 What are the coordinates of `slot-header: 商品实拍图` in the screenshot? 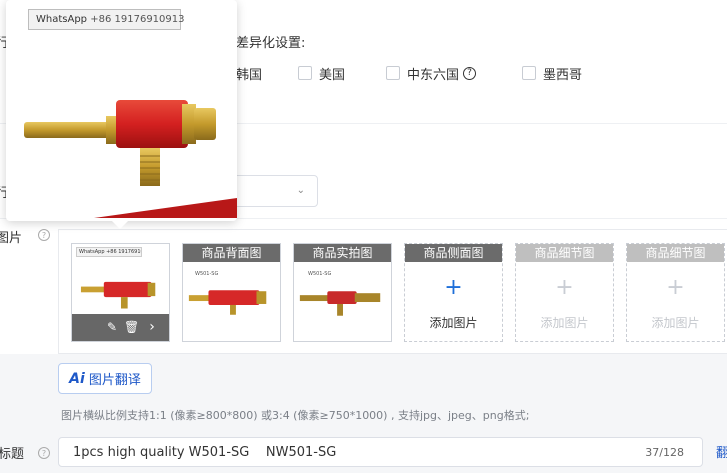 It's located at (342, 253).